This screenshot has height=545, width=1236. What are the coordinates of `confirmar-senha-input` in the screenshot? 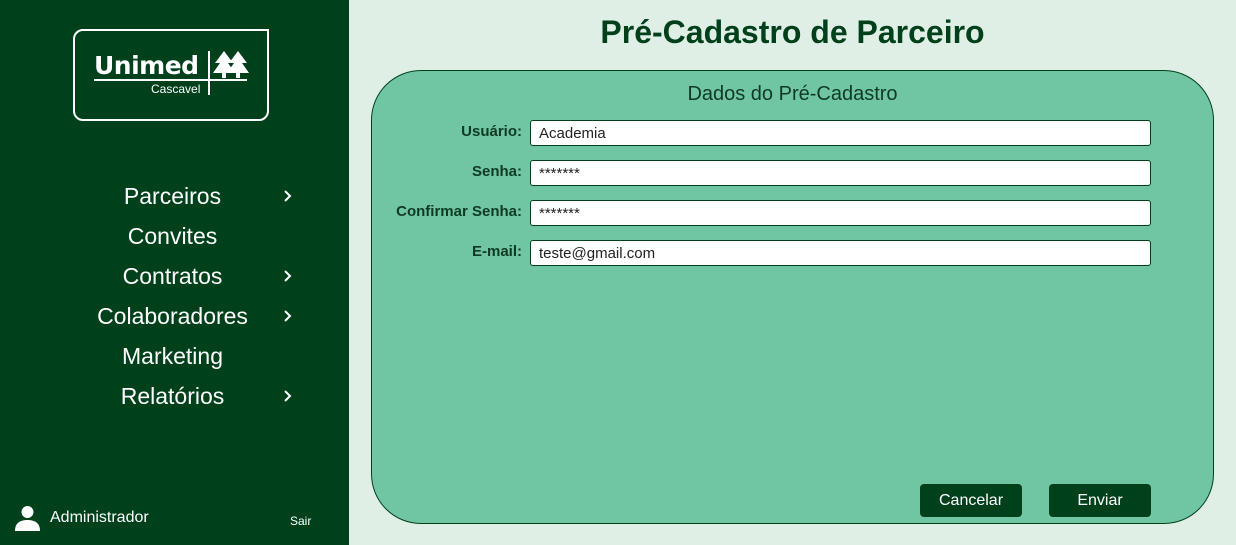 It's located at (840, 213).